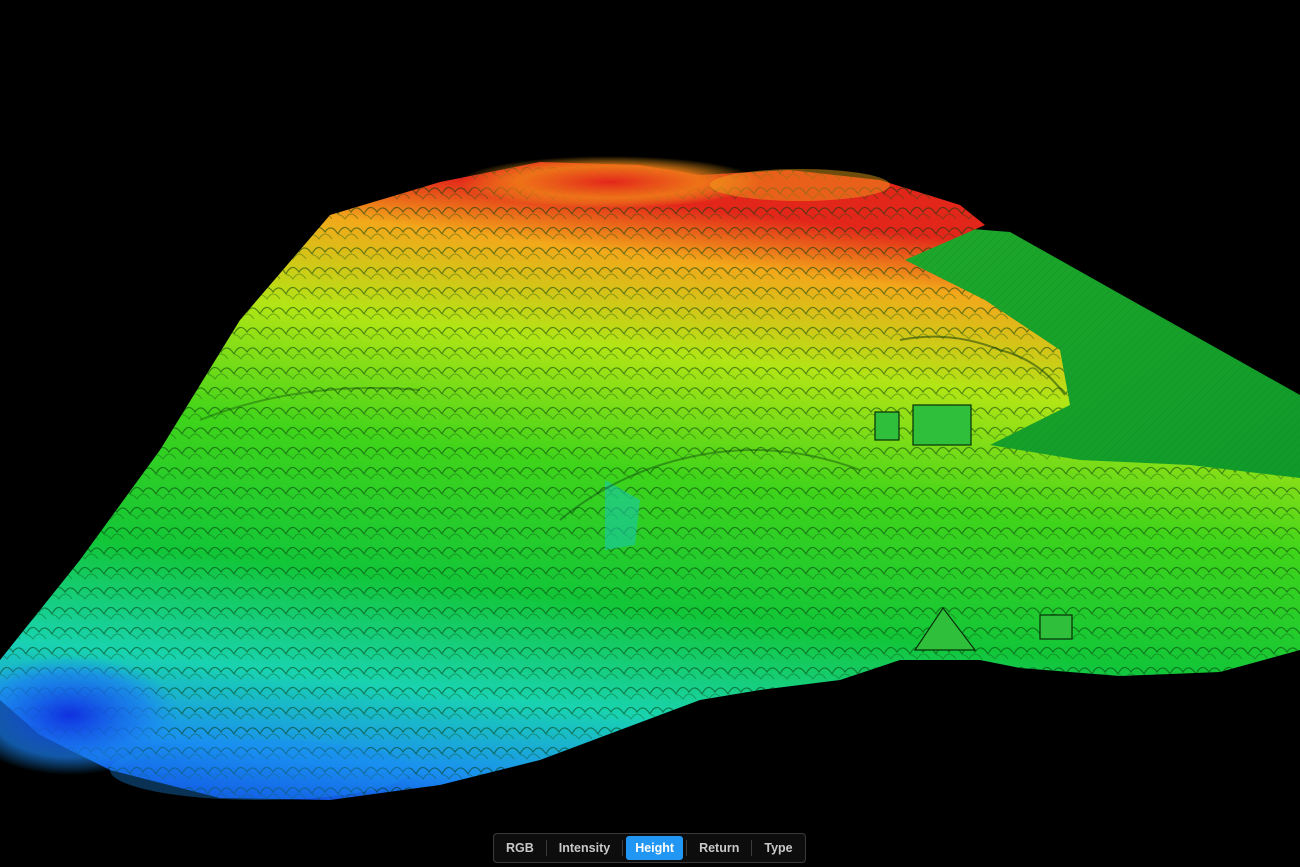 This screenshot has width=1300, height=867. I want to click on mode-button-type: Type, so click(778, 848).